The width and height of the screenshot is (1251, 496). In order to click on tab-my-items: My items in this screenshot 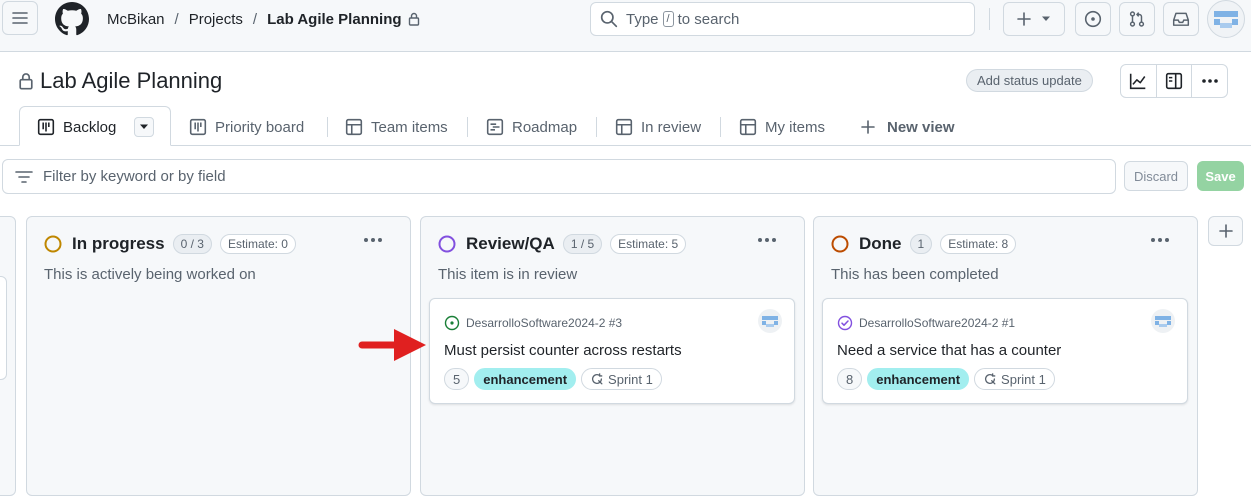, I will do `click(782, 127)`.